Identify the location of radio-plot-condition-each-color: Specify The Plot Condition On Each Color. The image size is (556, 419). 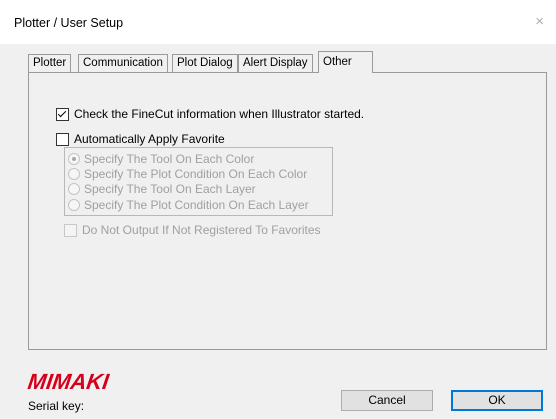
(187, 174).